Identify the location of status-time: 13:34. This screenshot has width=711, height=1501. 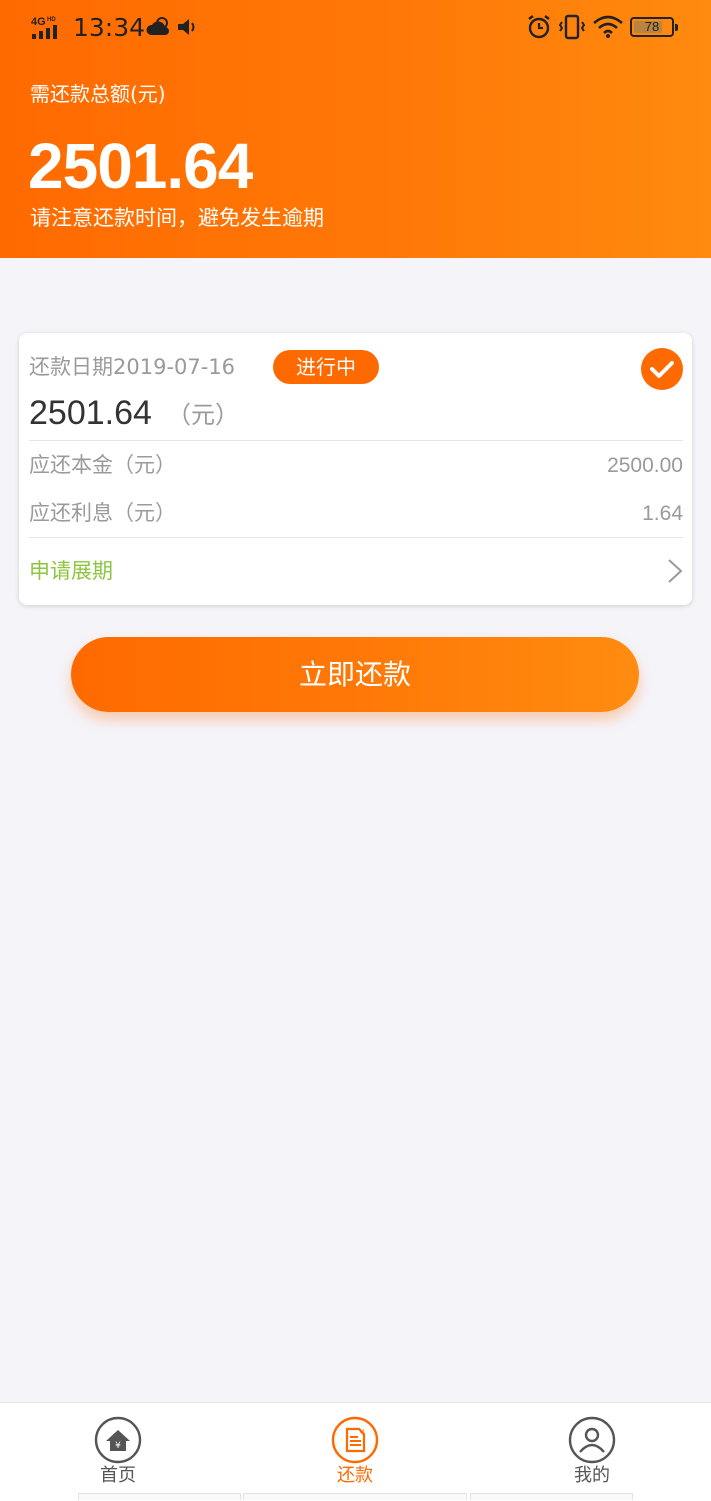
(109, 27).